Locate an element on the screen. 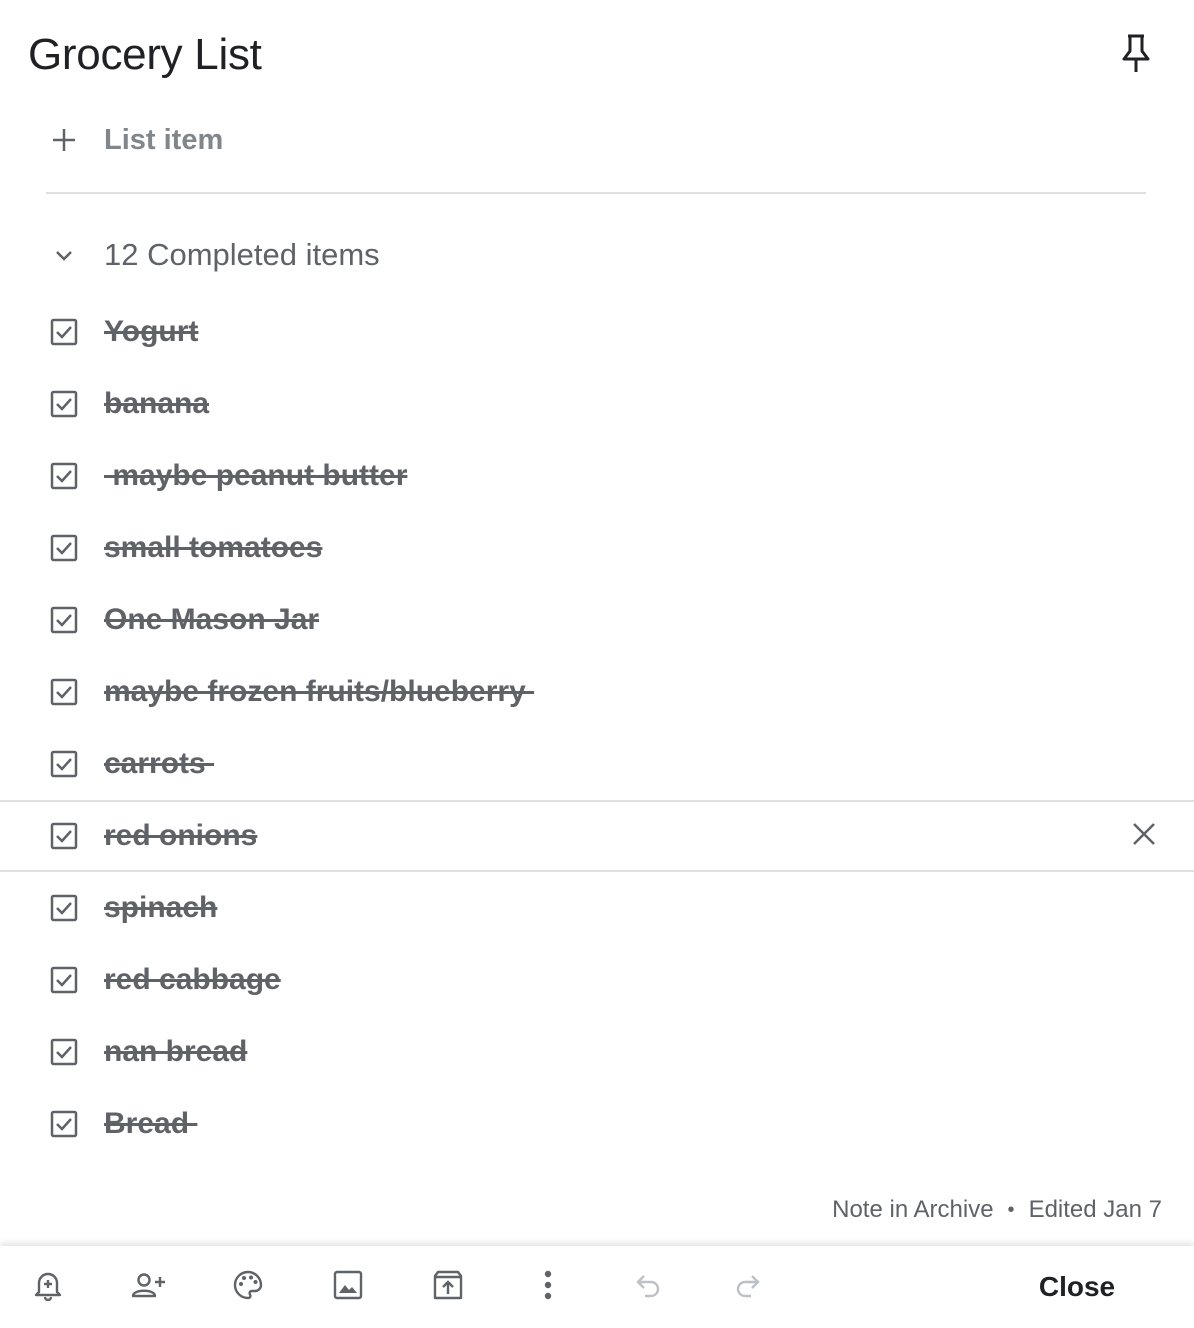  redo-button is located at coordinates (748, 1287).